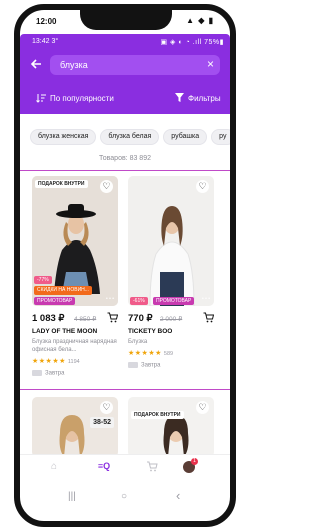 The width and height of the screenshot is (320, 531). I want to click on cart-icon, so click(152, 468).